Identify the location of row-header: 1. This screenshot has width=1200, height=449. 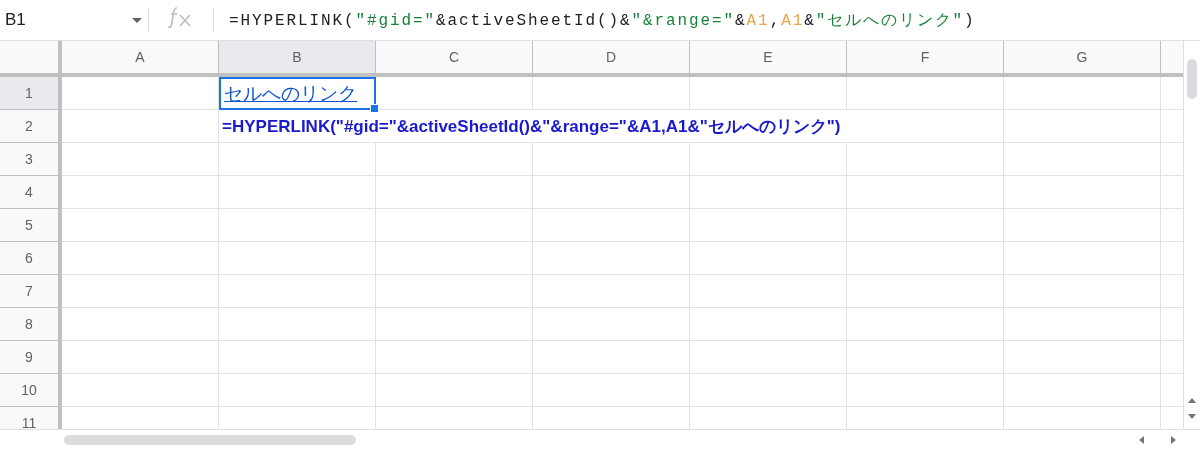
(31, 93).